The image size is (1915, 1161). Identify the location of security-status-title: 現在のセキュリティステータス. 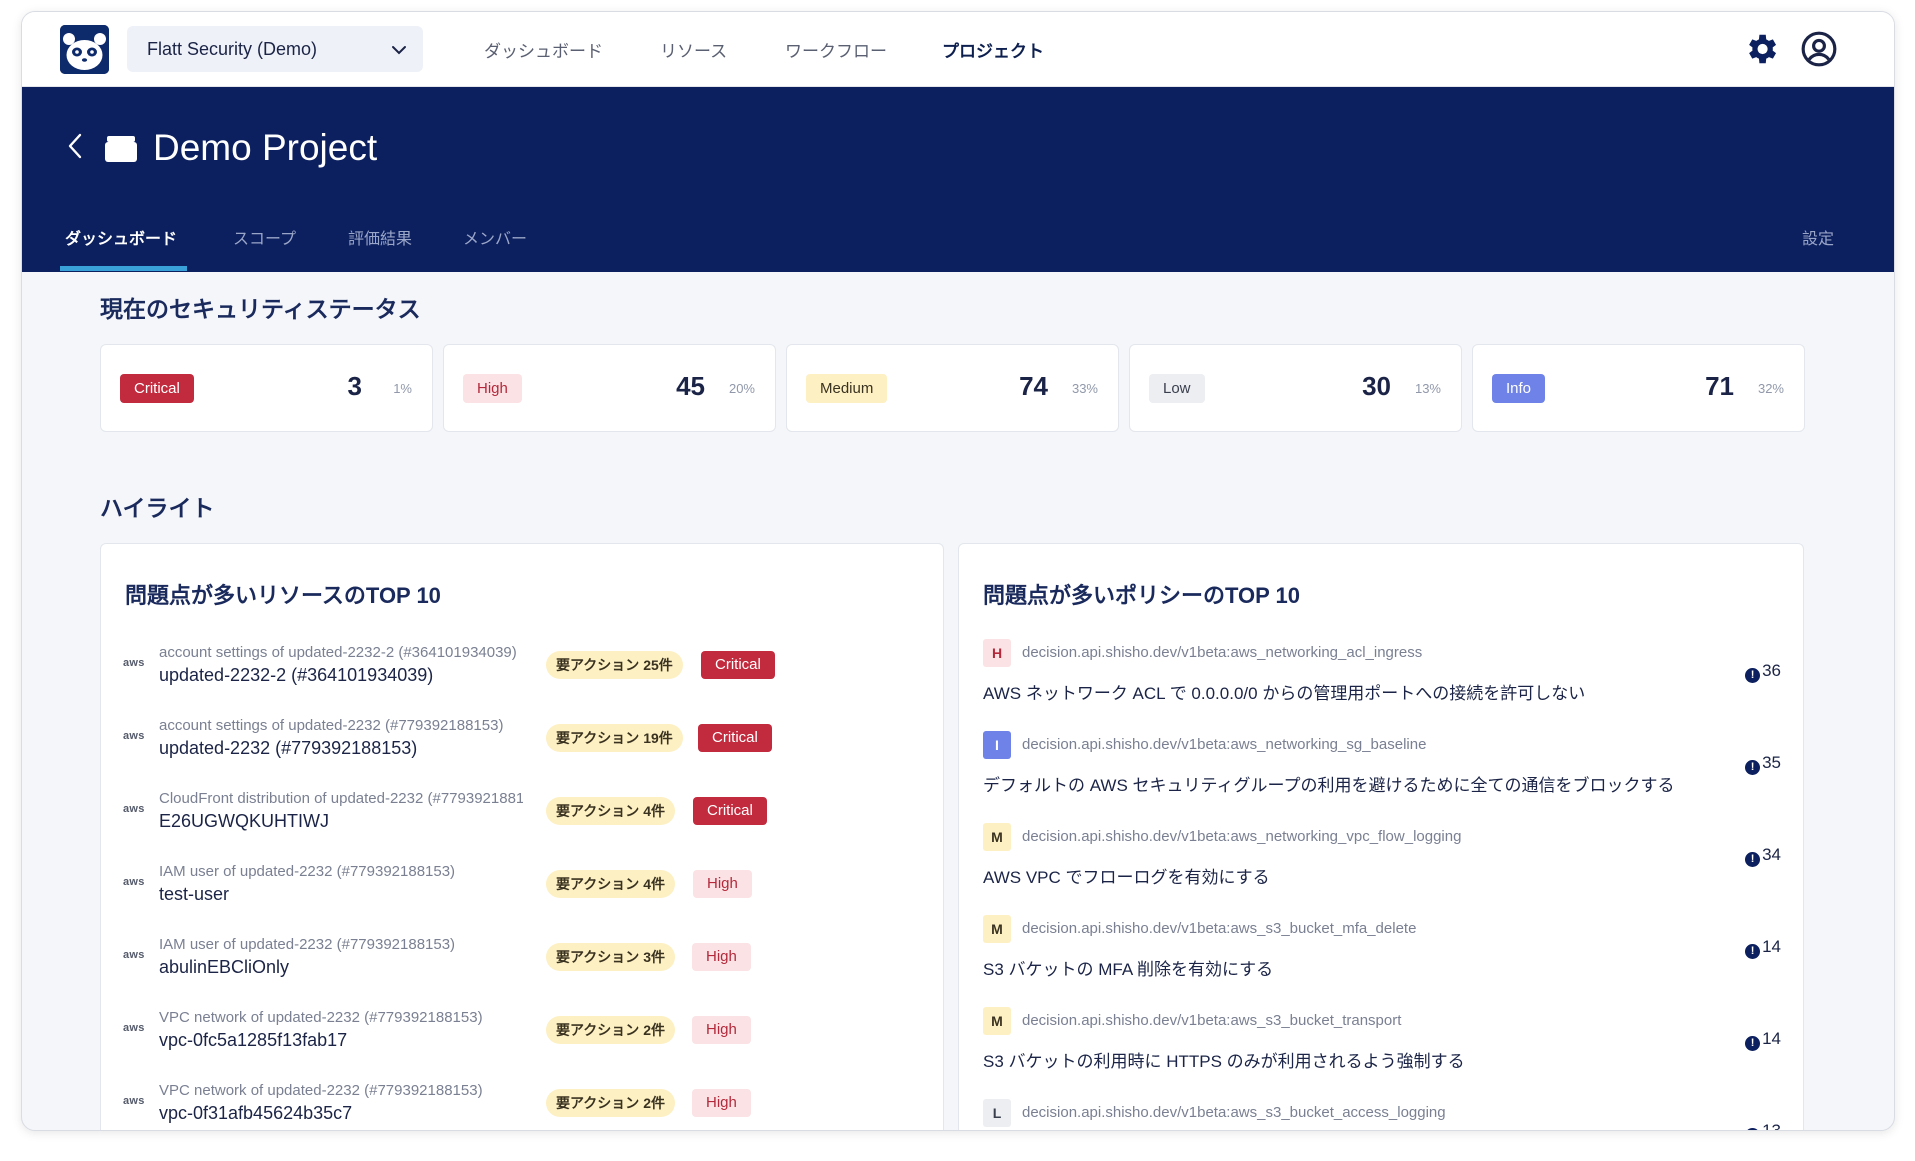
(260, 309).